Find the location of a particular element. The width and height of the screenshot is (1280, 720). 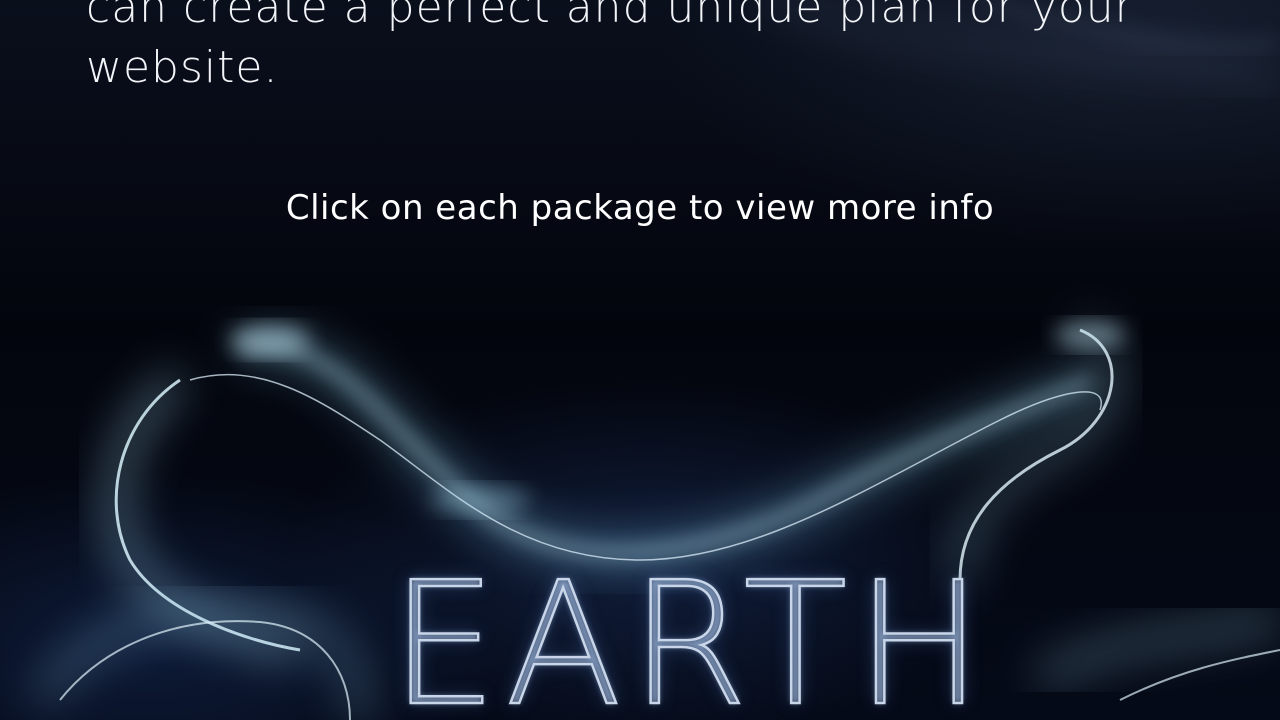

package-hint-text: Click on each package to view more info is located at coordinates (640, 208).